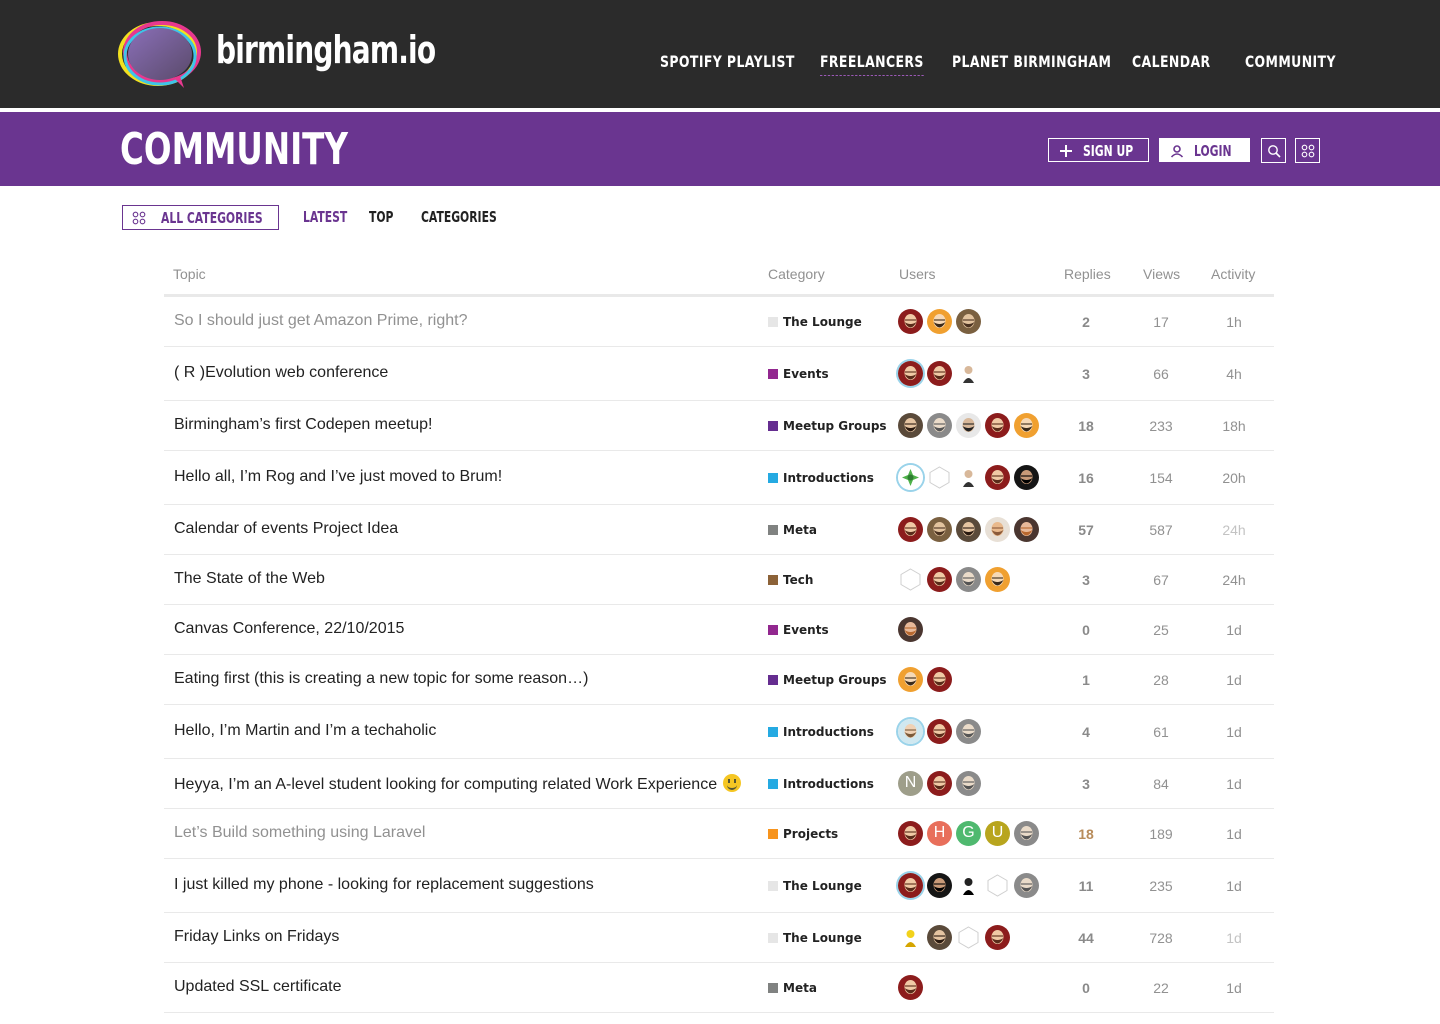 This screenshot has width=1440, height=1024. Describe the element at coordinates (325, 217) in the screenshot. I see `tab-latest: LATEST` at that location.